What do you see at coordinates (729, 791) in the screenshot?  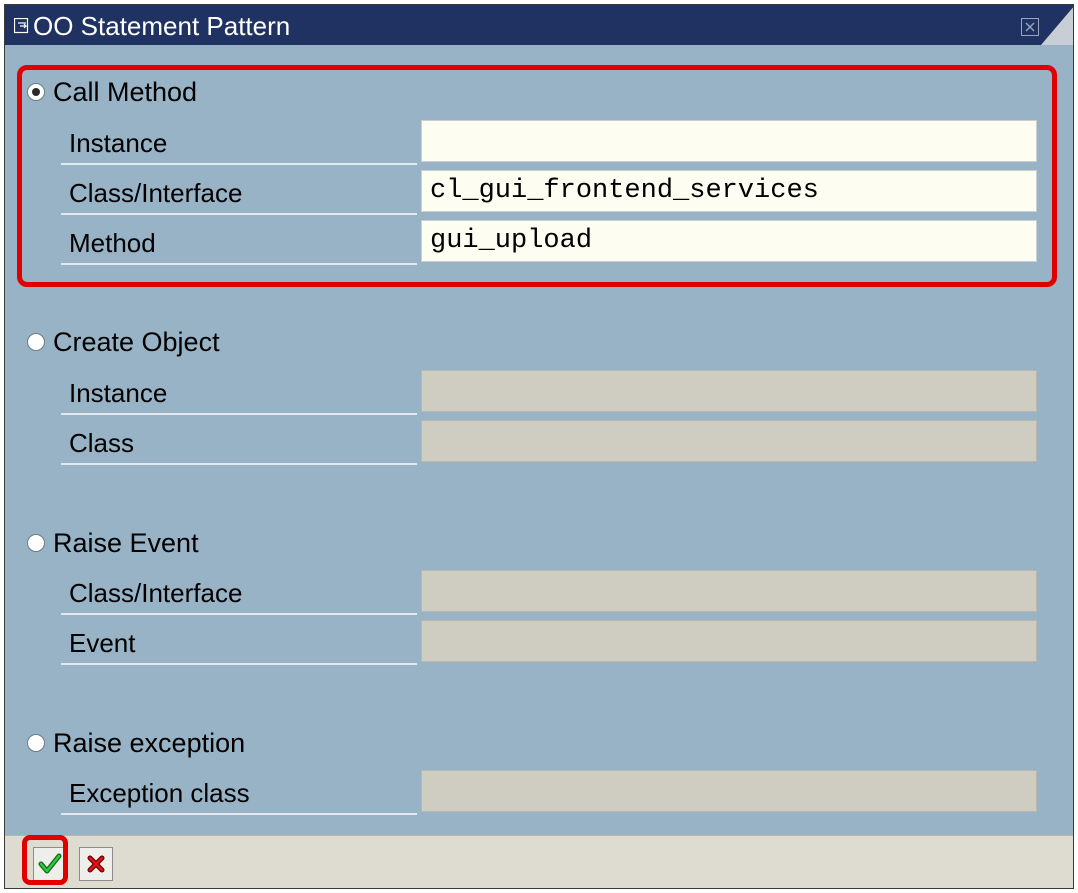 I see `raise-exception-class-input` at bounding box center [729, 791].